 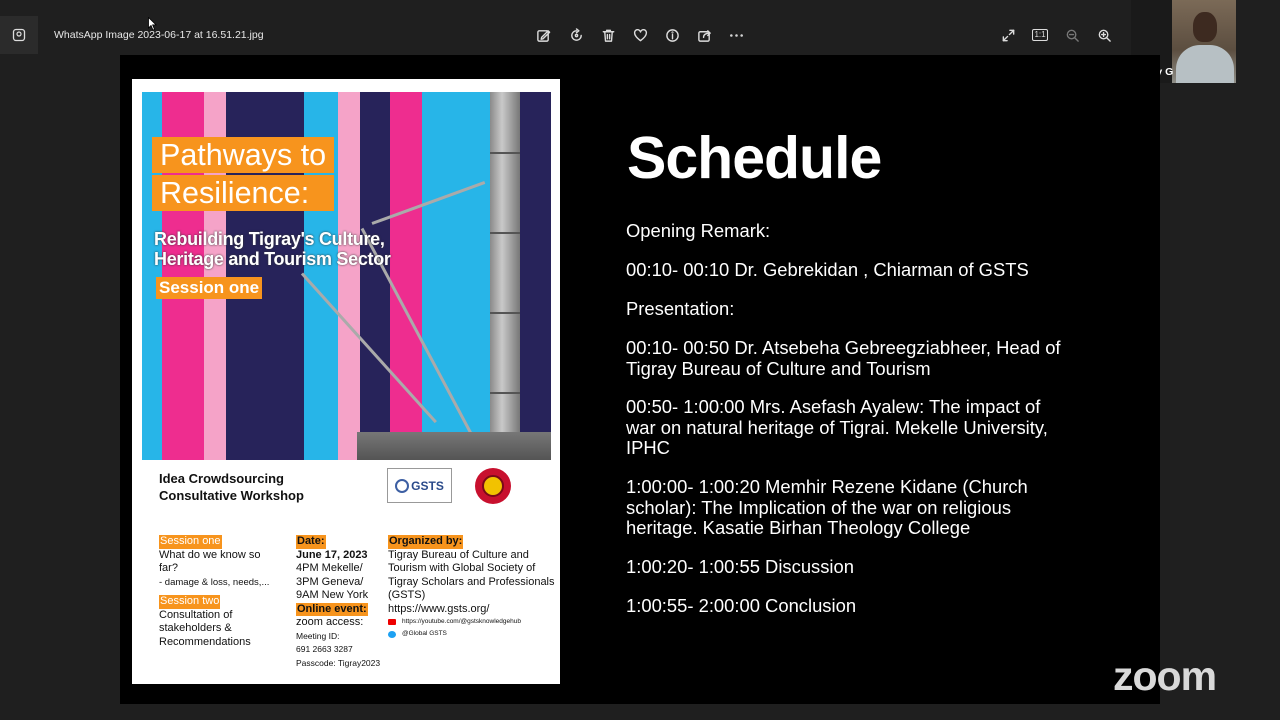 What do you see at coordinates (740, 566) in the screenshot?
I see `schedule-item: 1:00:20- 1:00:55 Discussion` at bounding box center [740, 566].